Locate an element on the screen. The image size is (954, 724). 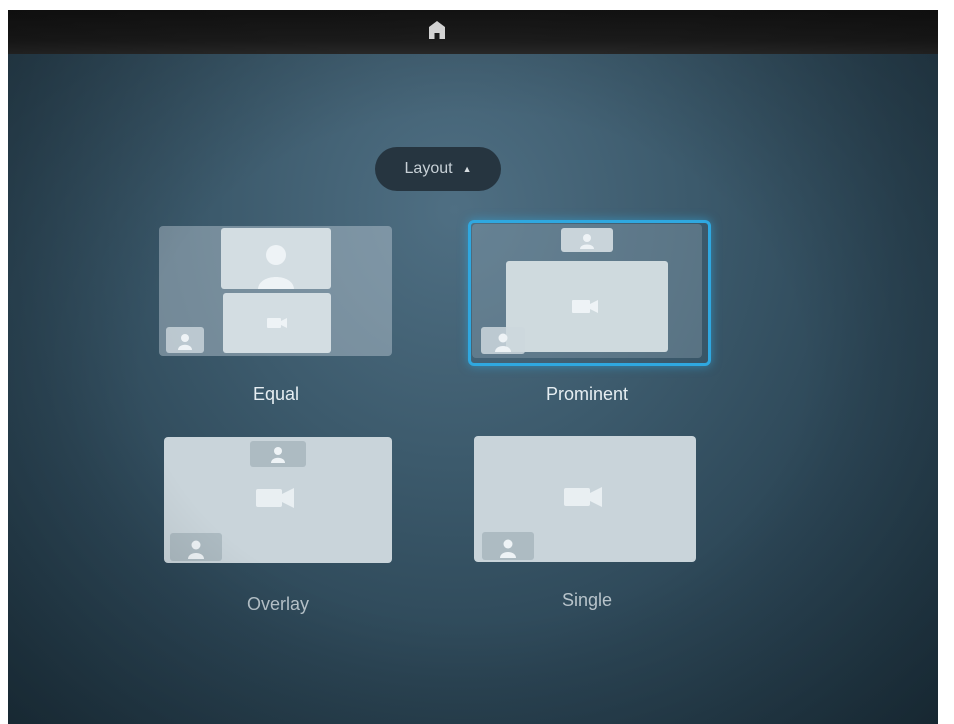
layout-option-prominent-label: Prominent is located at coordinates (587, 394).